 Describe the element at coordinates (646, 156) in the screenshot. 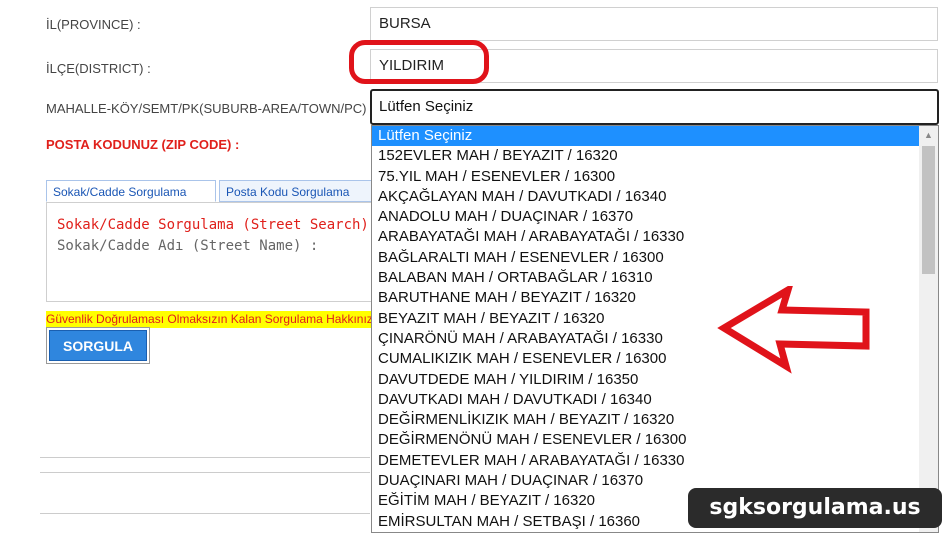

I see `dropdown-option: 152EVLER MAH / BEYAZIT / 16320` at that location.